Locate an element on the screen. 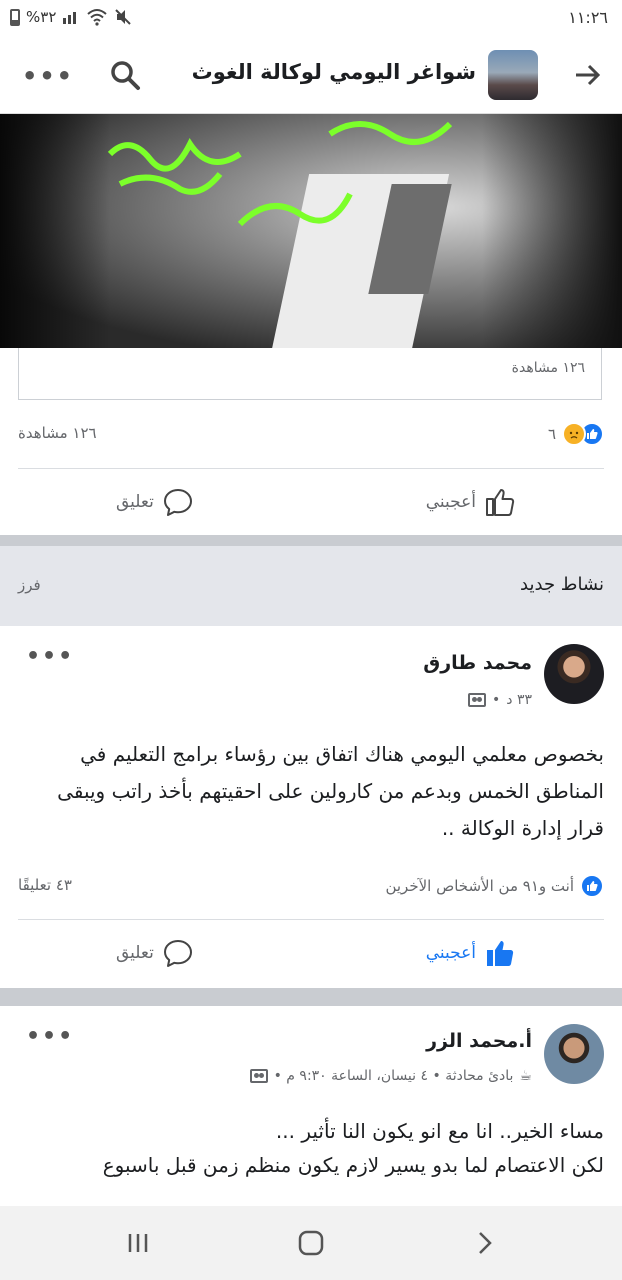  new-activity-label: نشاط جديد is located at coordinates (562, 584).